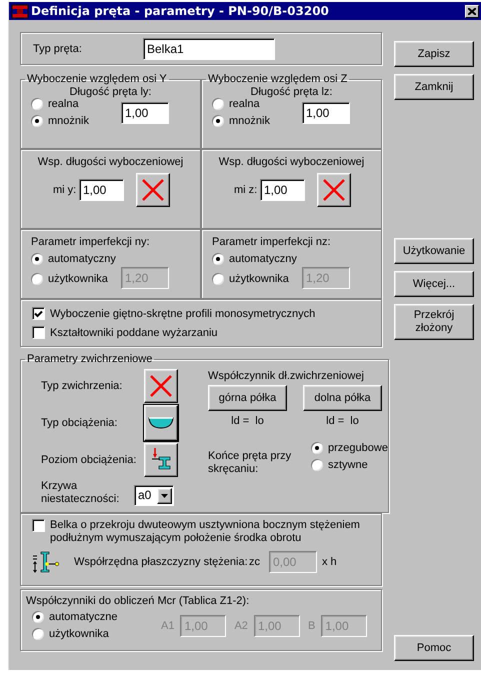 This screenshot has height=673, width=481. I want to click on field-label: Końce pręta przy skręcaniu:, so click(250, 463).